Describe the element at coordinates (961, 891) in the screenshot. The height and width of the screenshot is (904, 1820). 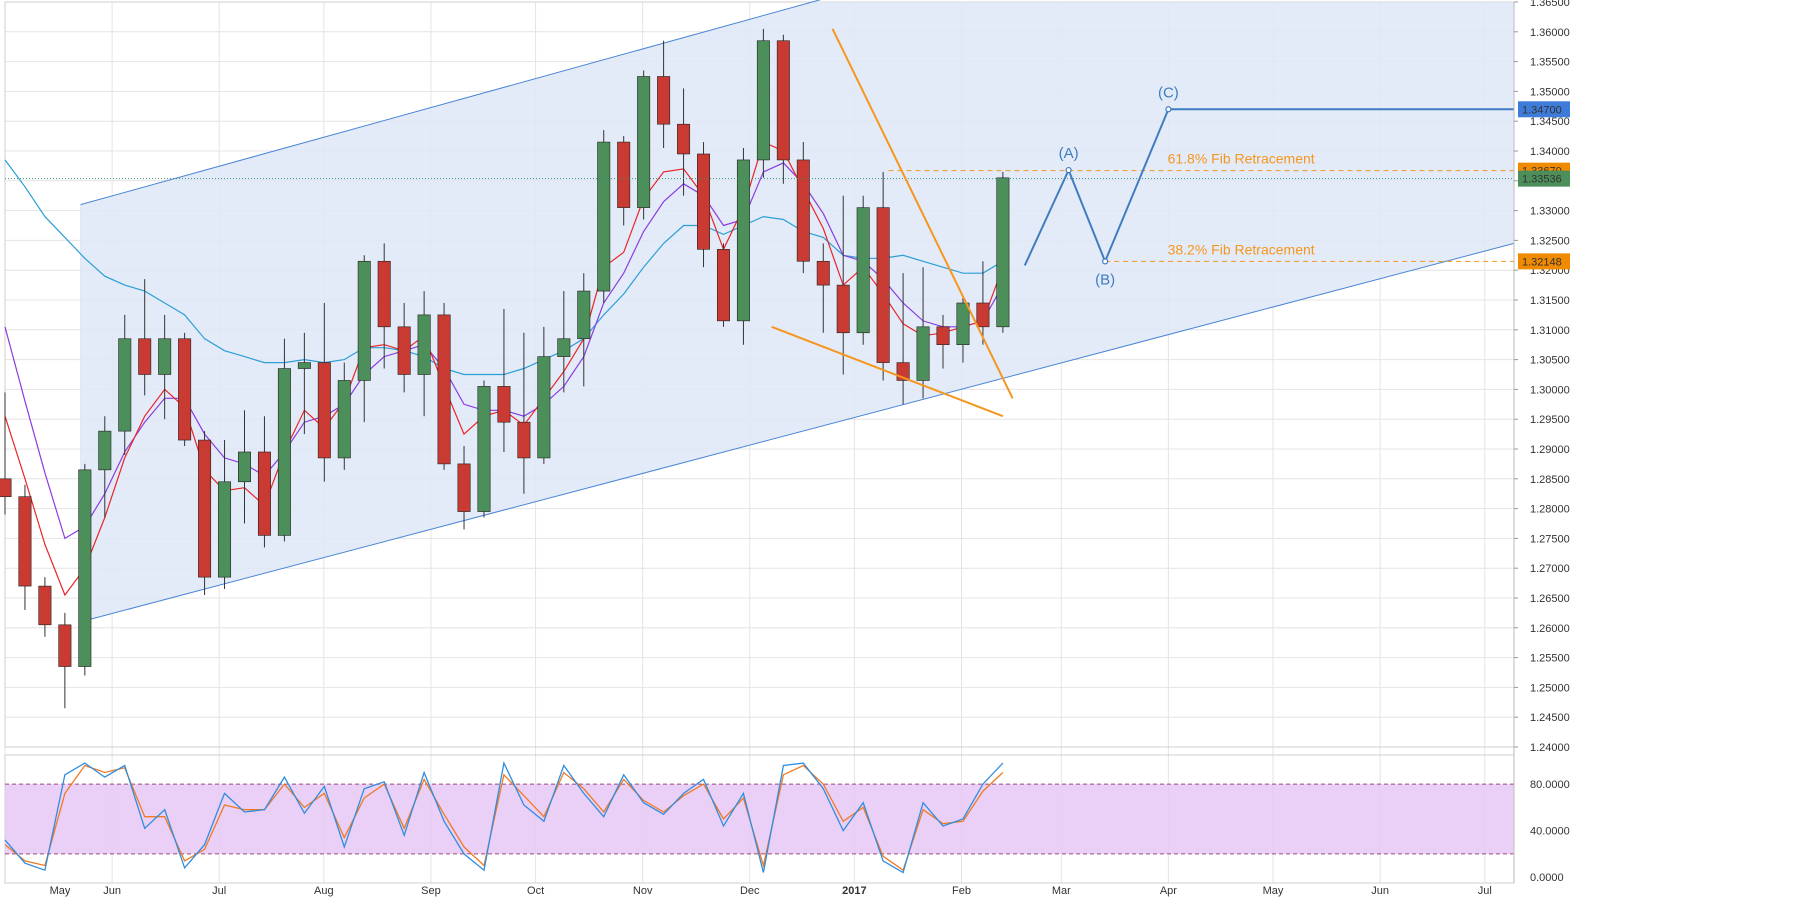
I see `x-tick-label: Feb` at that location.